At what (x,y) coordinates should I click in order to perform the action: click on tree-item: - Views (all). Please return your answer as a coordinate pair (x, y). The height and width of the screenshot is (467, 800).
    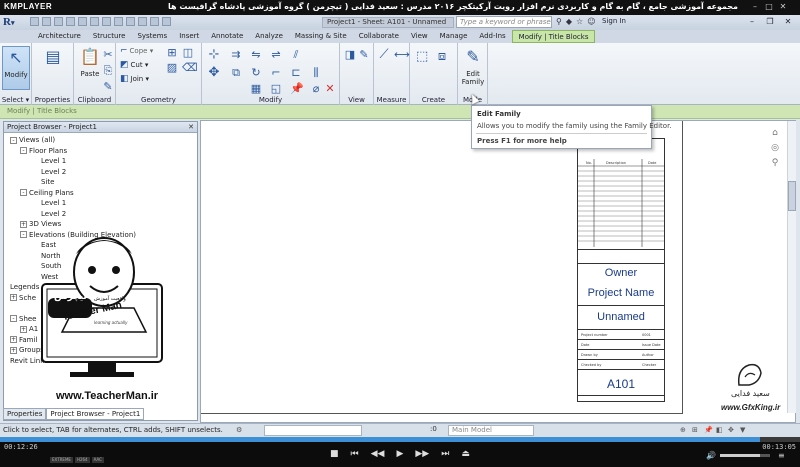
    Looking at the image, I should click on (32, 140).